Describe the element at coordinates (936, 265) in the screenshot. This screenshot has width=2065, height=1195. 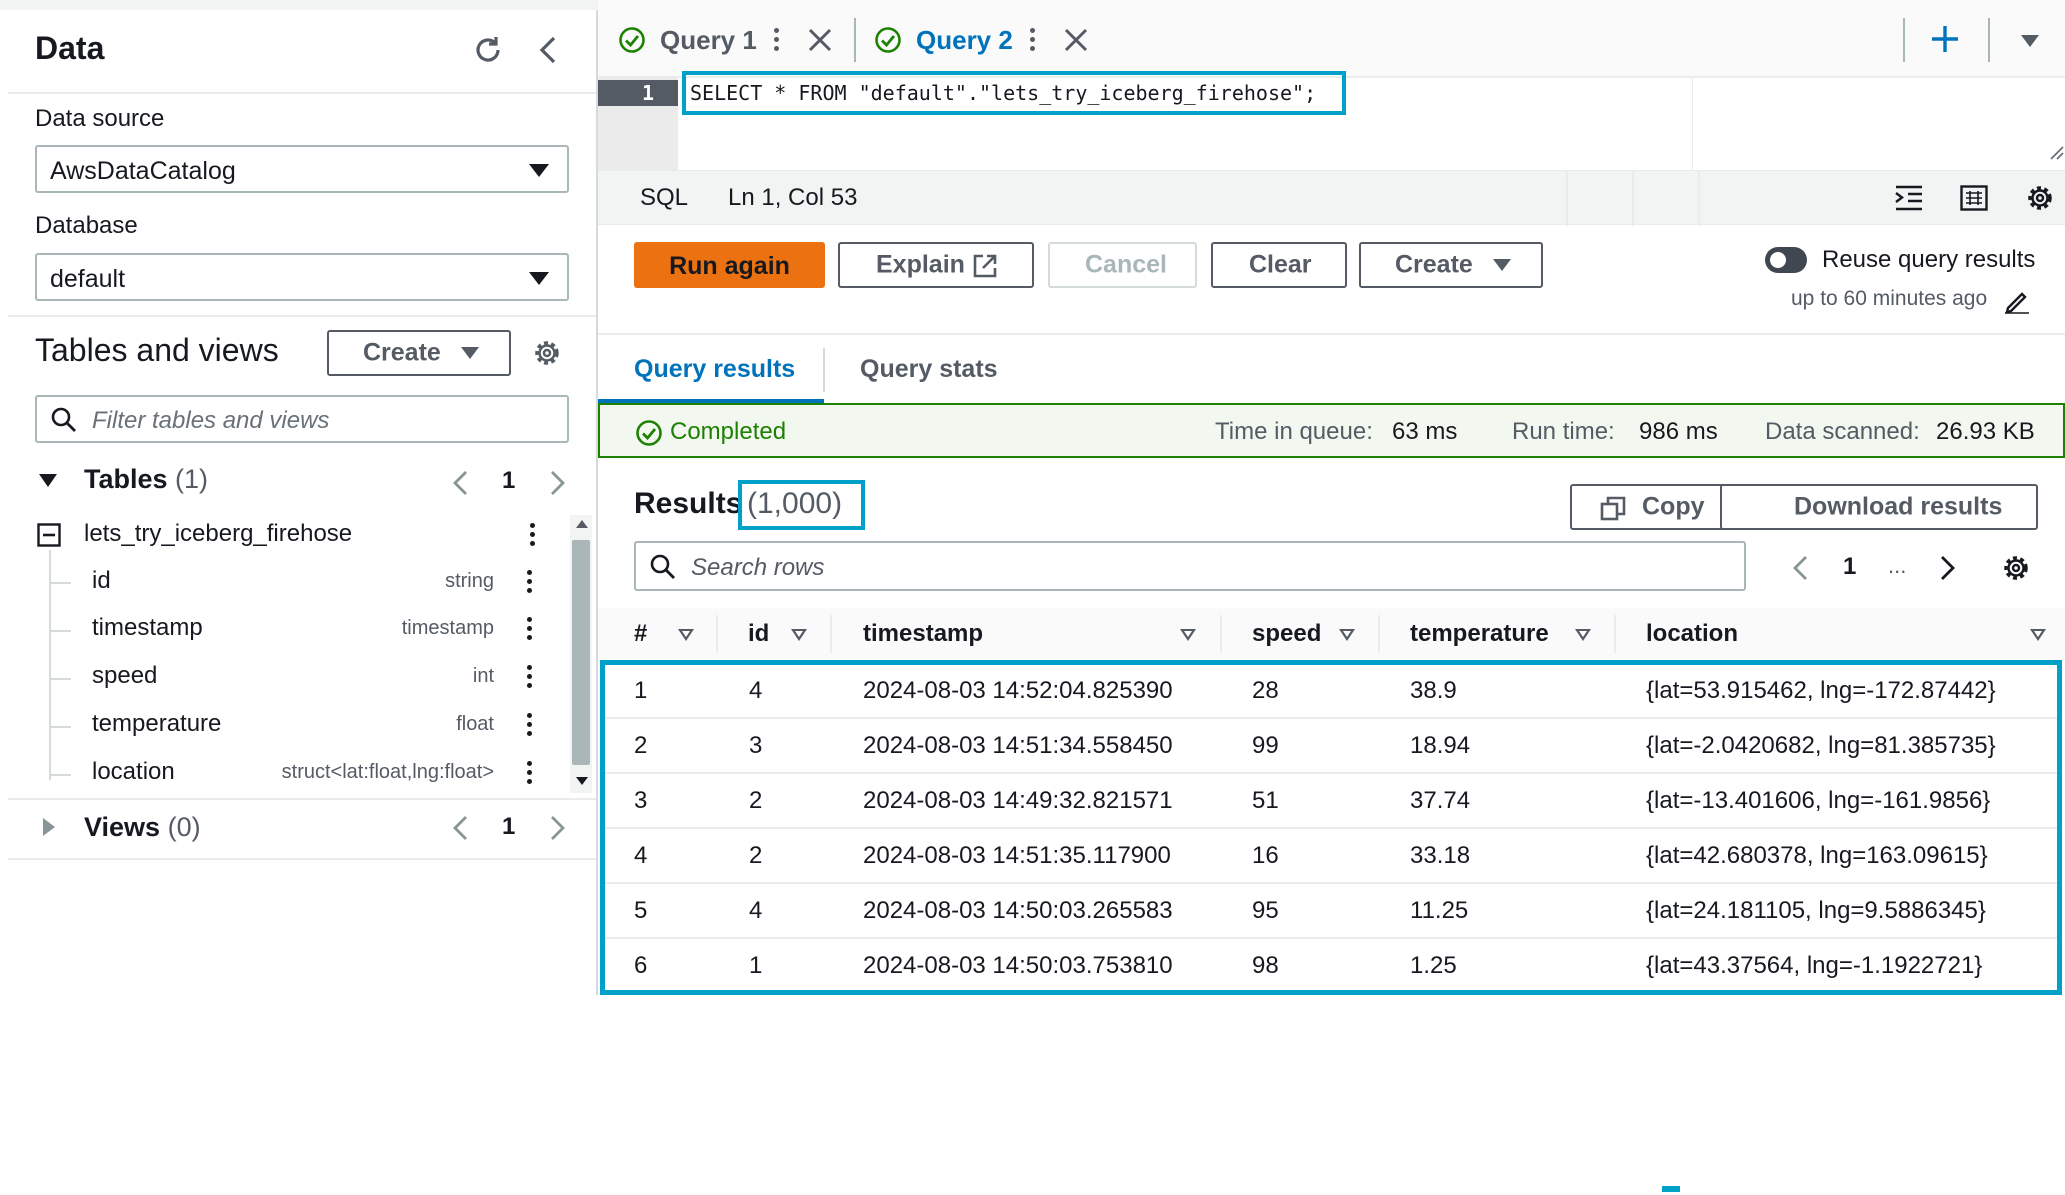
I see `explain-button: Explain` at that location.